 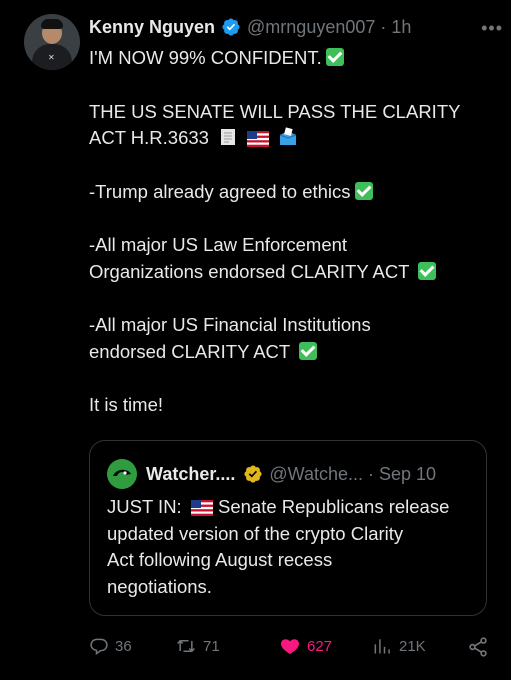 I want to click on quote-header: Watcher.... @Watche... · Sep 10, so click(x=271, y=474).